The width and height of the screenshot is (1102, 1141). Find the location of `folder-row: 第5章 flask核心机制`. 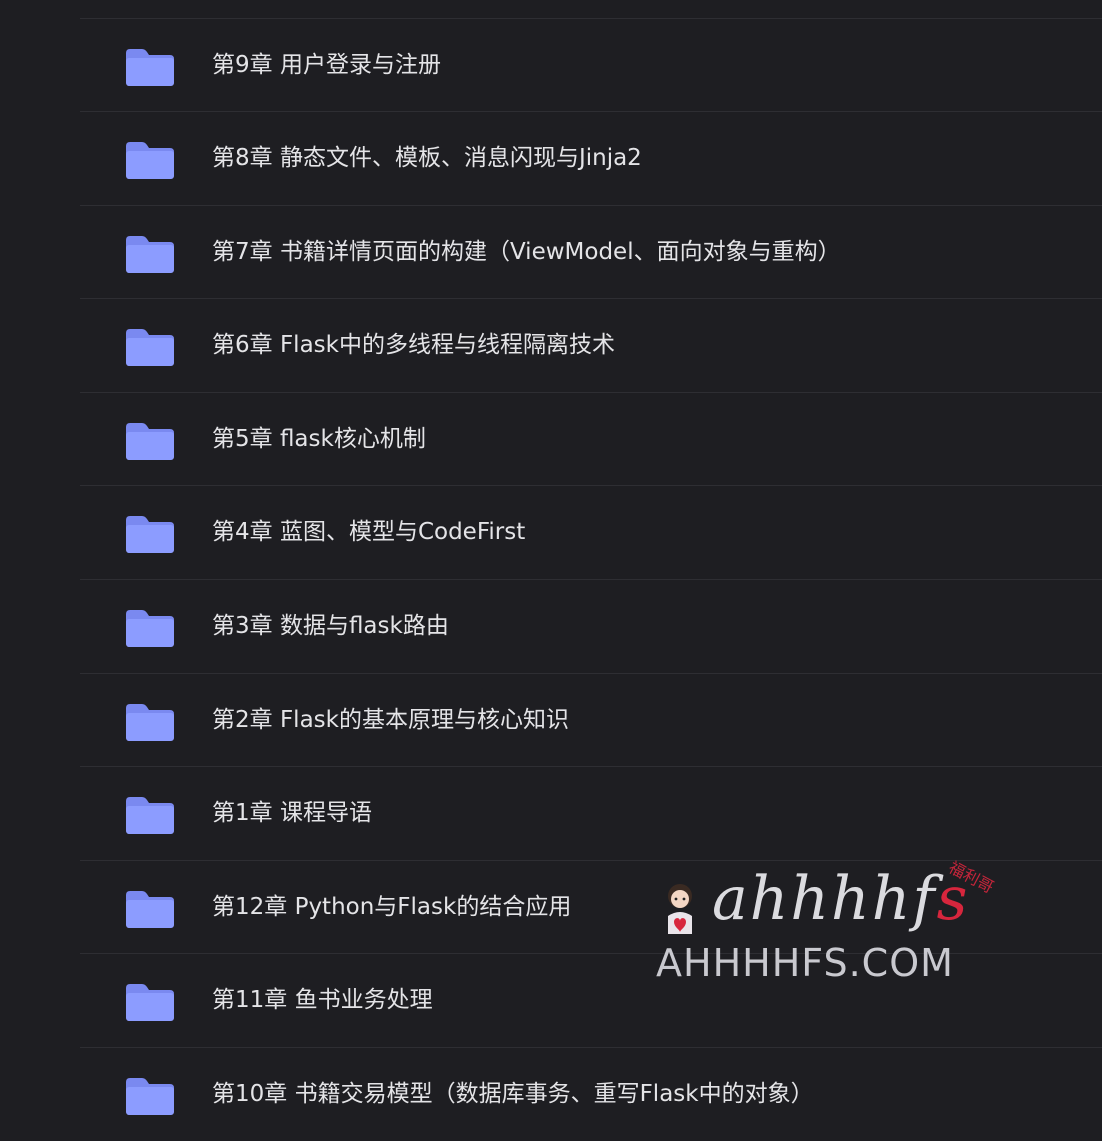

folder-row: 第5章 flask核心机制 is located at coordinates (591, 438).